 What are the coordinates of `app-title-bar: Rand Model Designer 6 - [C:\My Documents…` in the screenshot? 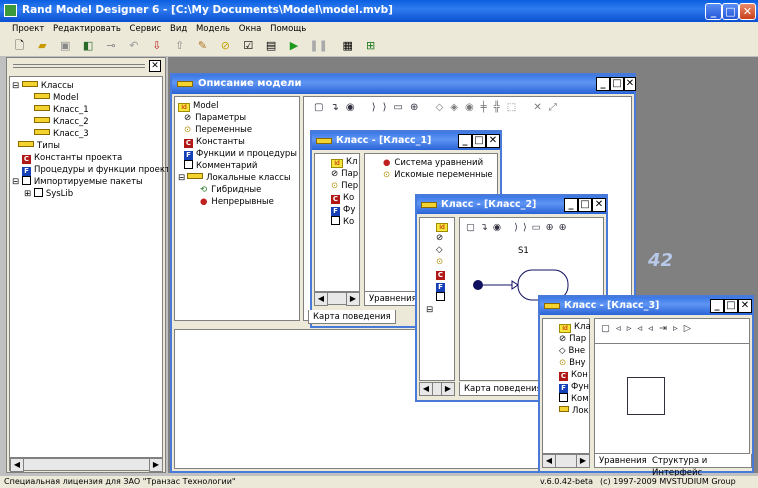 It's located at (379, 11).